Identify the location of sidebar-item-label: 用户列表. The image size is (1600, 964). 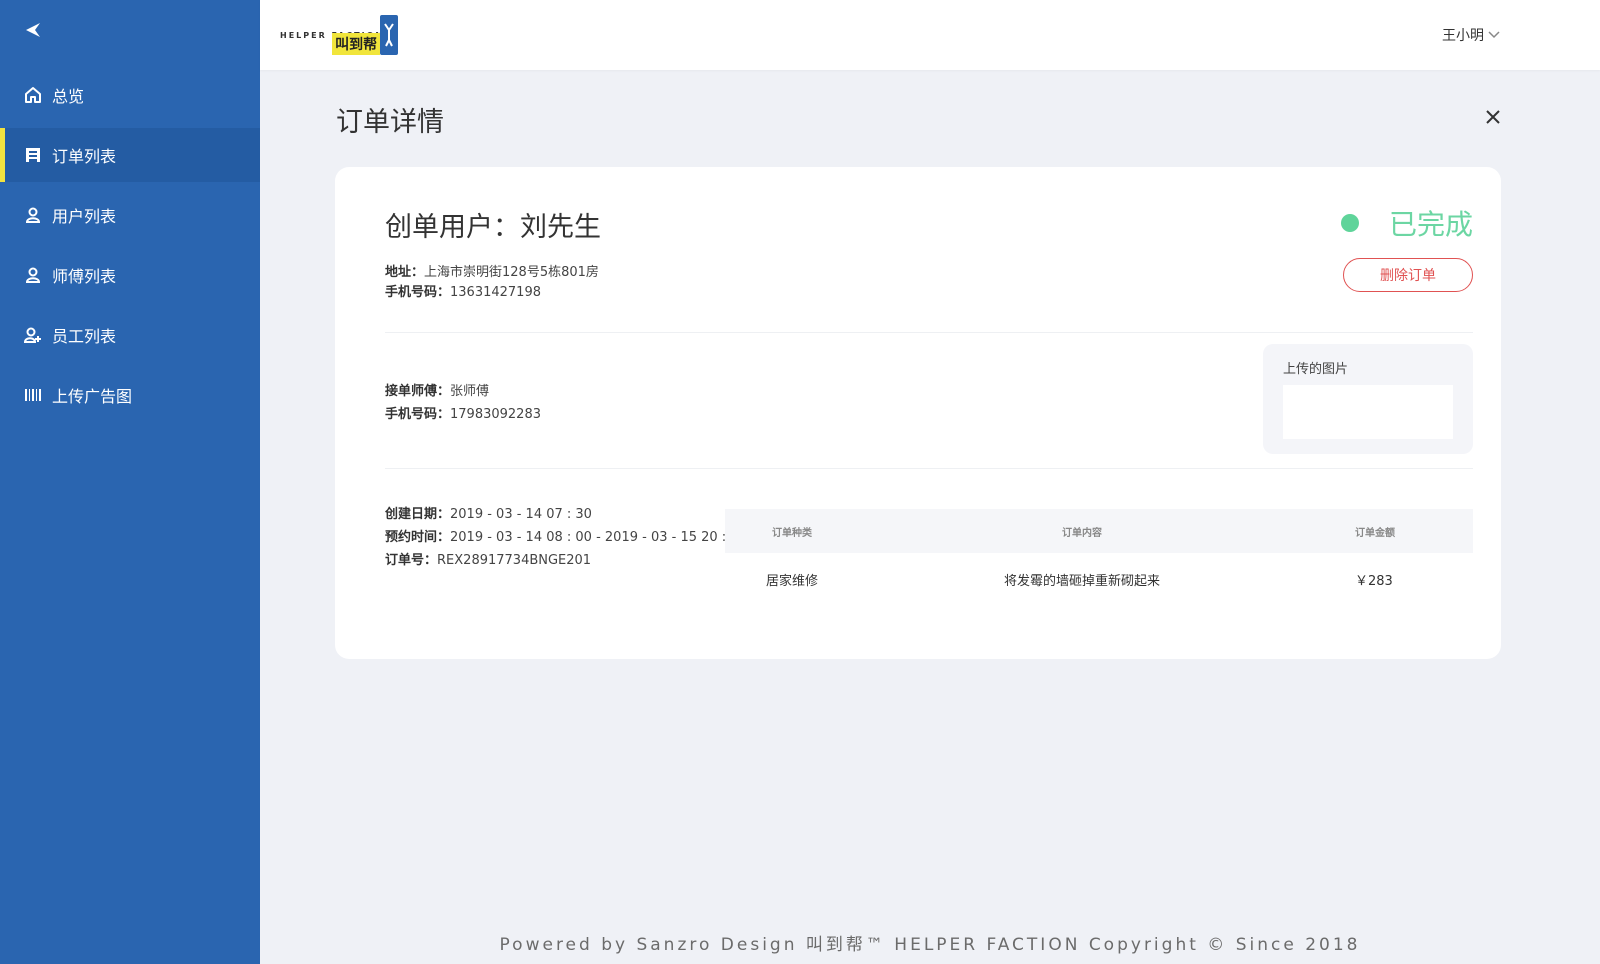
(84, 216).